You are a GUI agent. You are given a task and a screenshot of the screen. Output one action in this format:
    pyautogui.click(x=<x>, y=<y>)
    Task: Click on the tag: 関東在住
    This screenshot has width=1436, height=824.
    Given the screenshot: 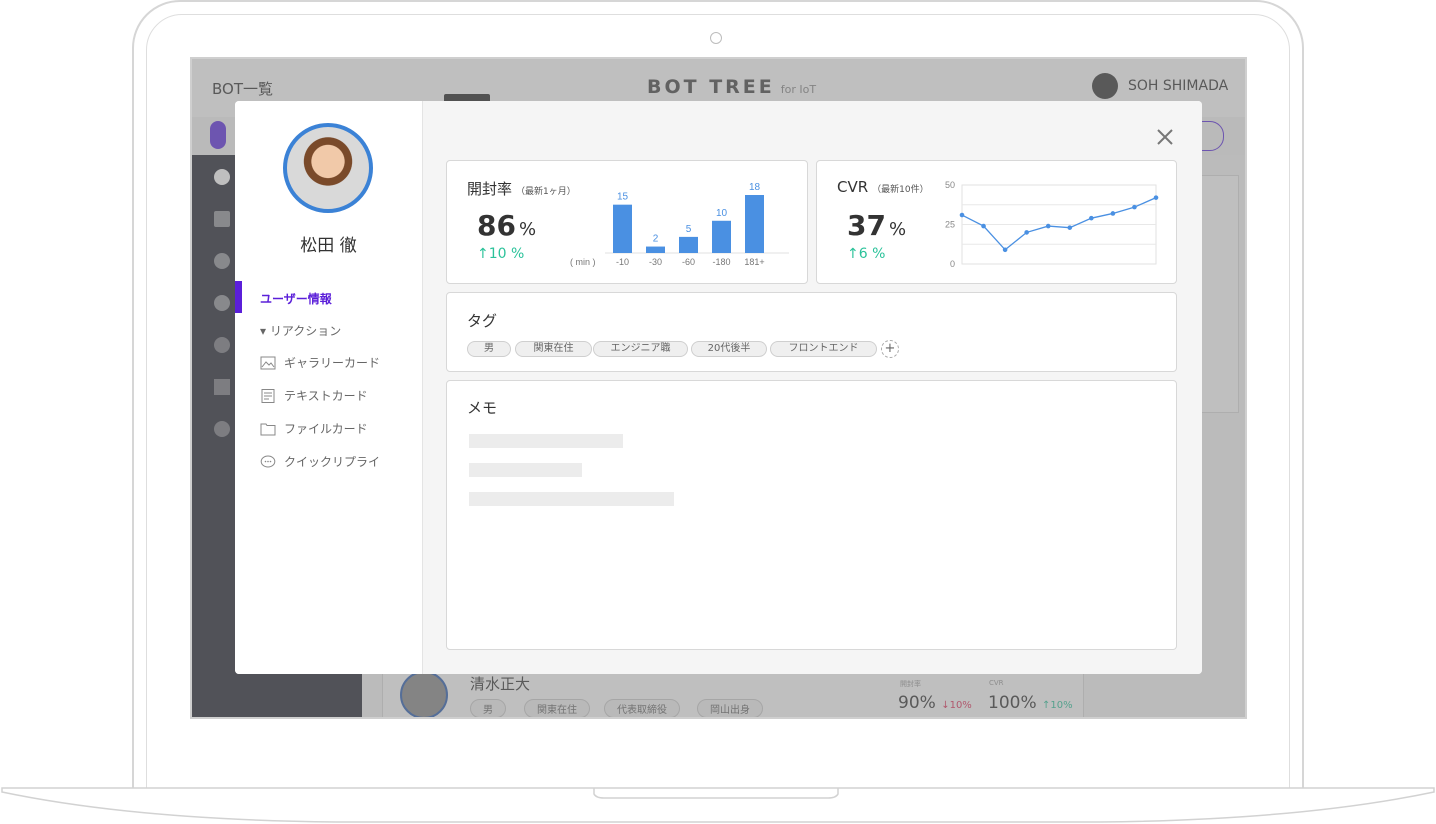 What is the action you would take?
    pyautogui.click(x=553, y=349)
    